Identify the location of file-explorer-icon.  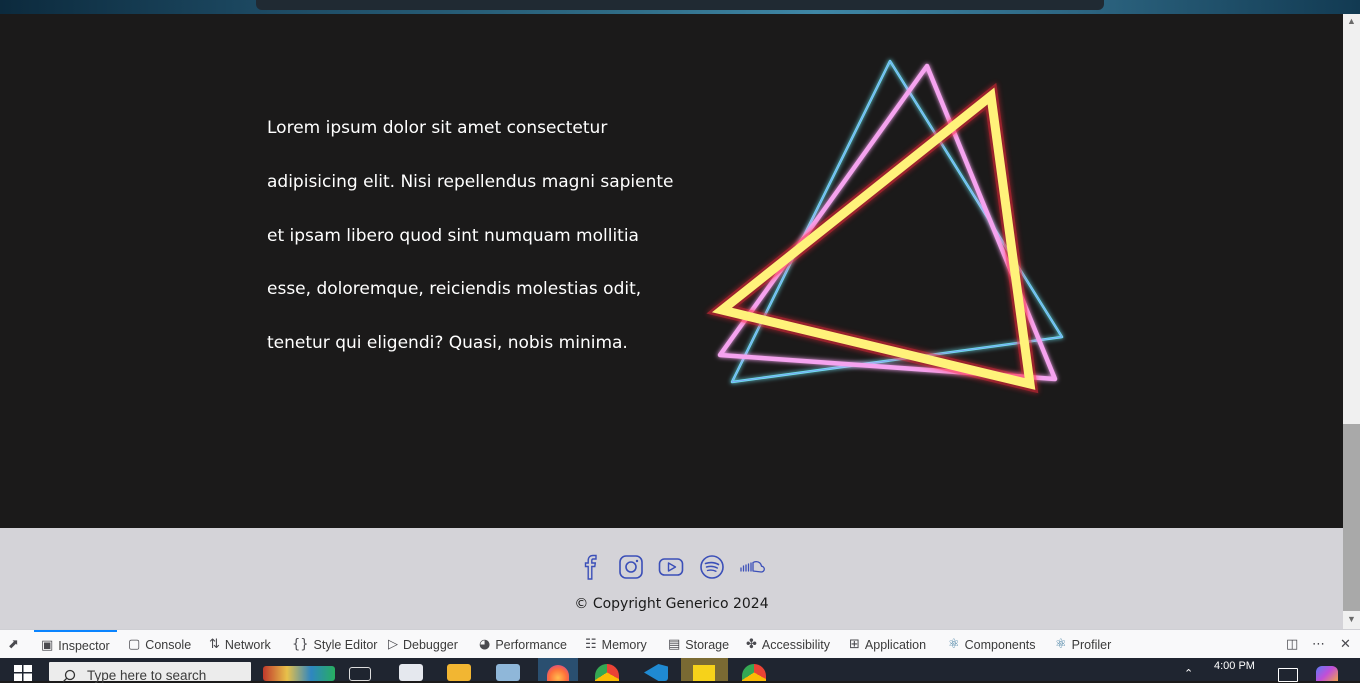
(459, 672).